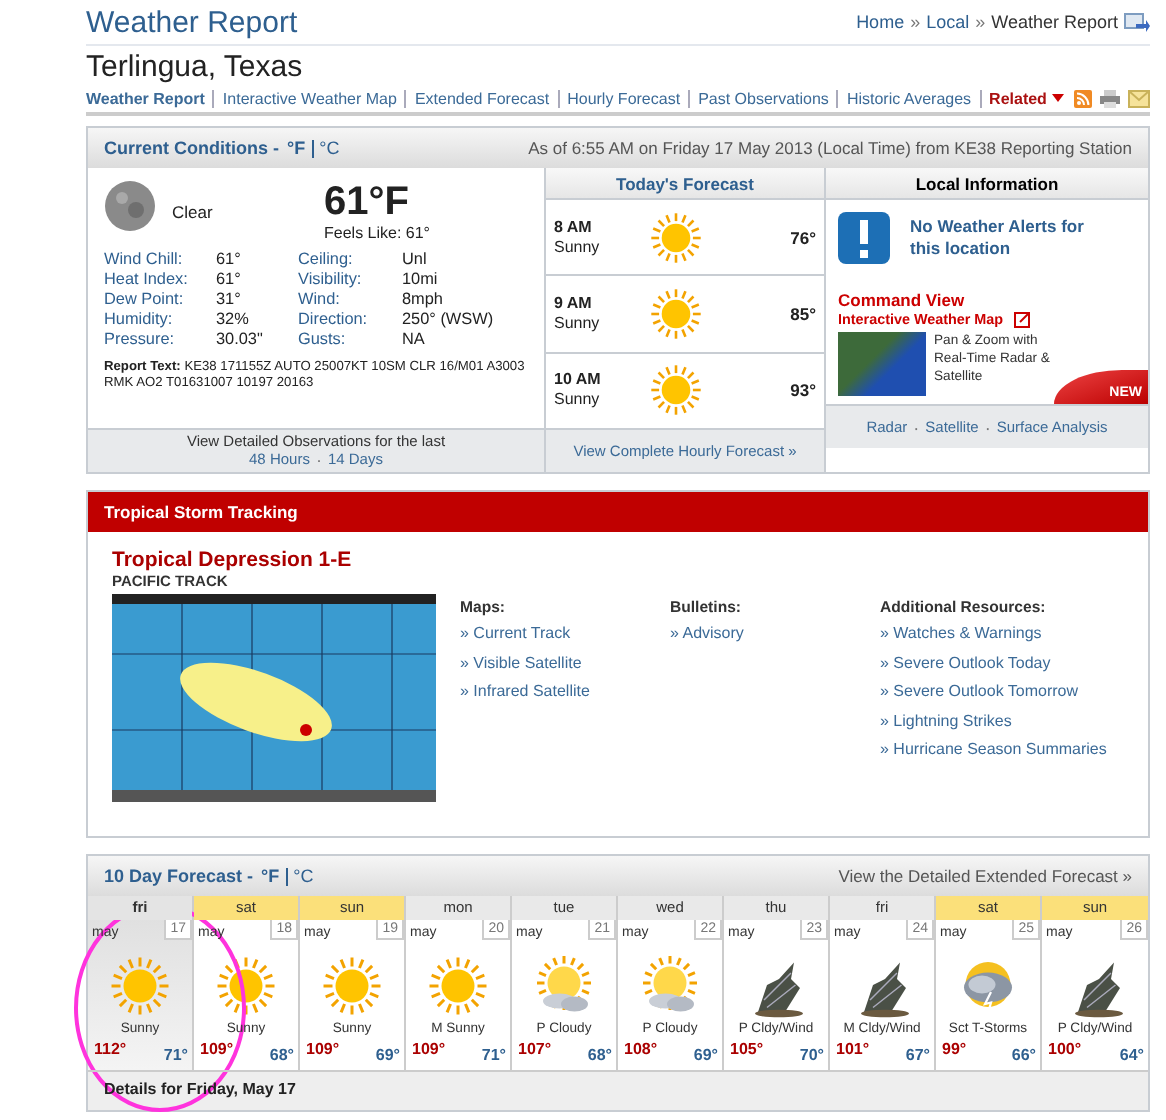 The image size is (1166, 1120). Describe the element at coordinates (618, 560) in the screenshot. I see `storm-name: Tropical Depression 1-E` at that location.